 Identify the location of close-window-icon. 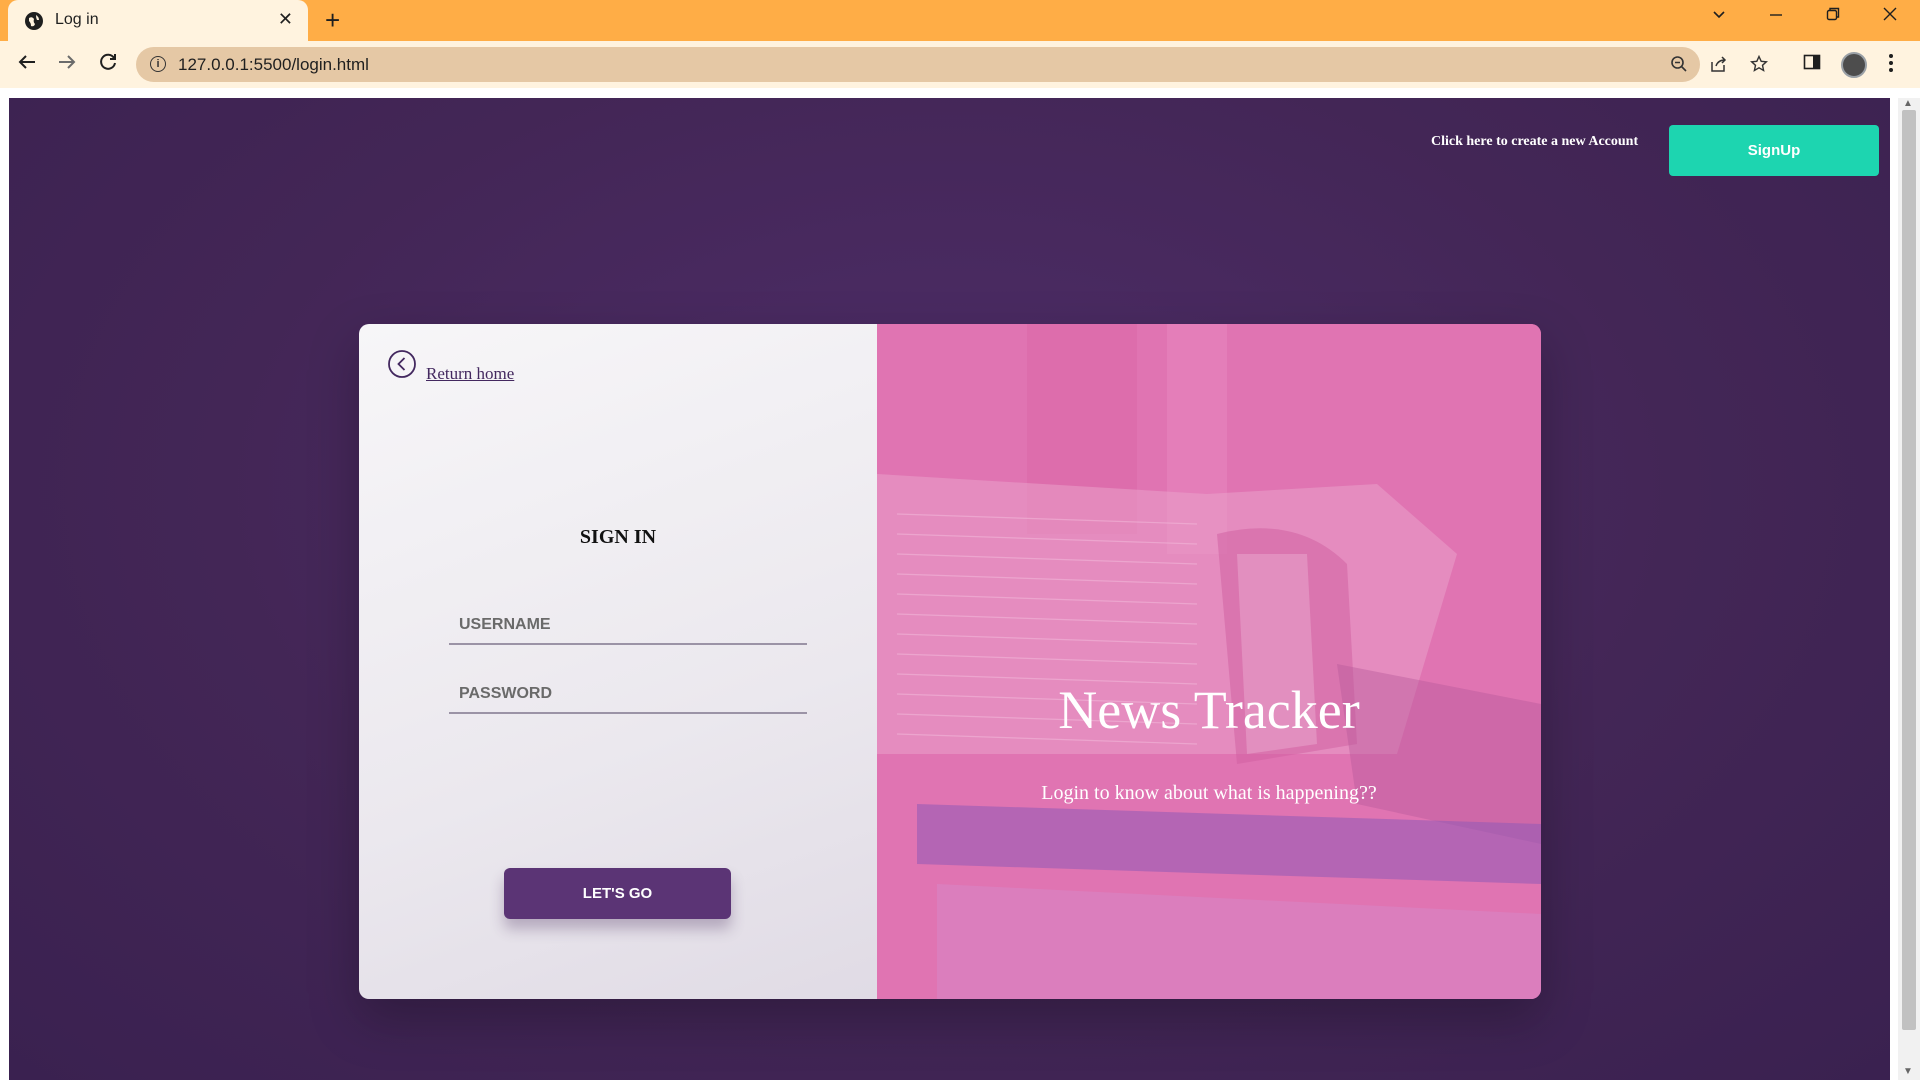
(1890, 16).